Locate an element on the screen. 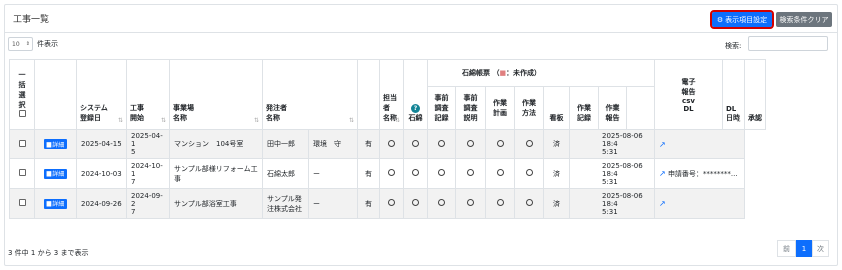  col-flag is located at coordinates (368, 94).